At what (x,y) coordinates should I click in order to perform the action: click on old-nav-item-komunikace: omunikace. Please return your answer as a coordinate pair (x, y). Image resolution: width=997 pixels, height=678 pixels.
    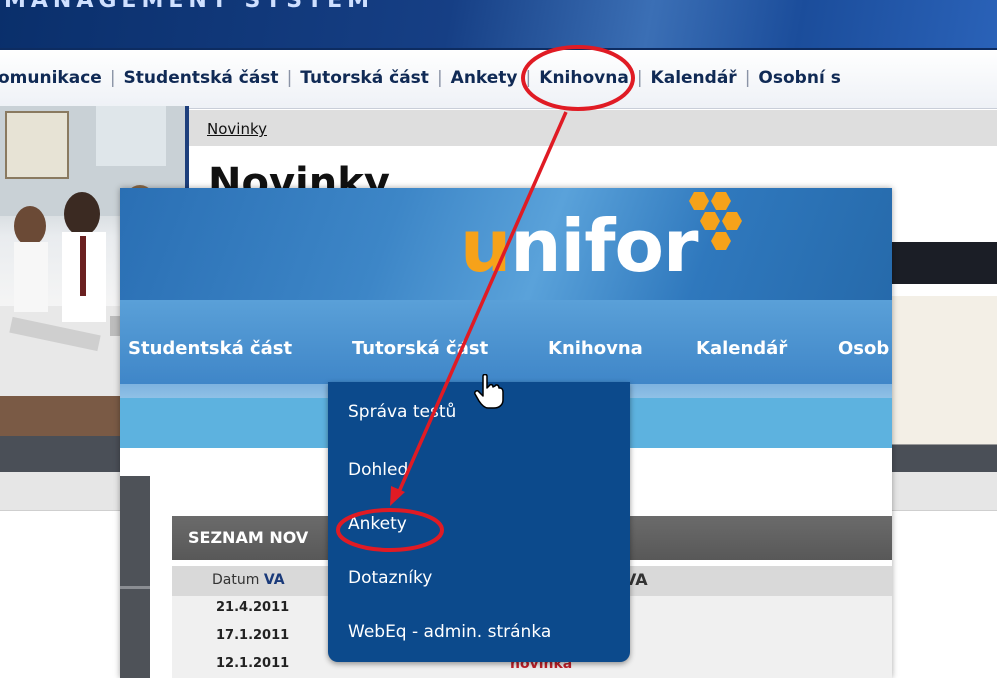
    Looking at the image, I should click on (51, 78).